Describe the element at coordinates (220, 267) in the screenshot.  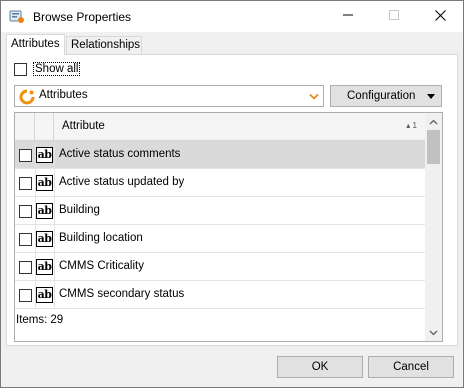
I see `table-row: ab CMMS Criticality` at that location.